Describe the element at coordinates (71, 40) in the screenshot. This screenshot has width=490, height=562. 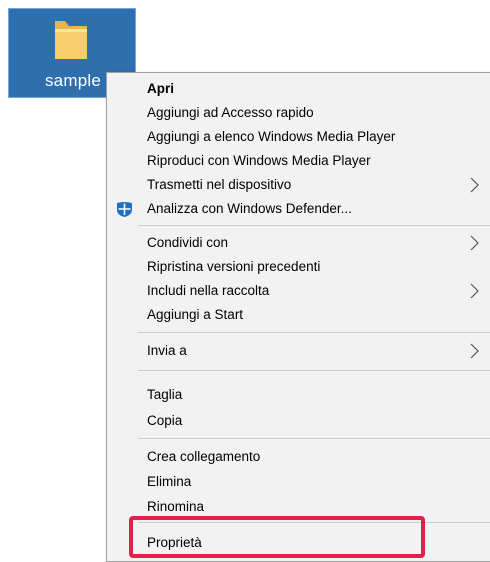
I see `folder-icon` at that location.